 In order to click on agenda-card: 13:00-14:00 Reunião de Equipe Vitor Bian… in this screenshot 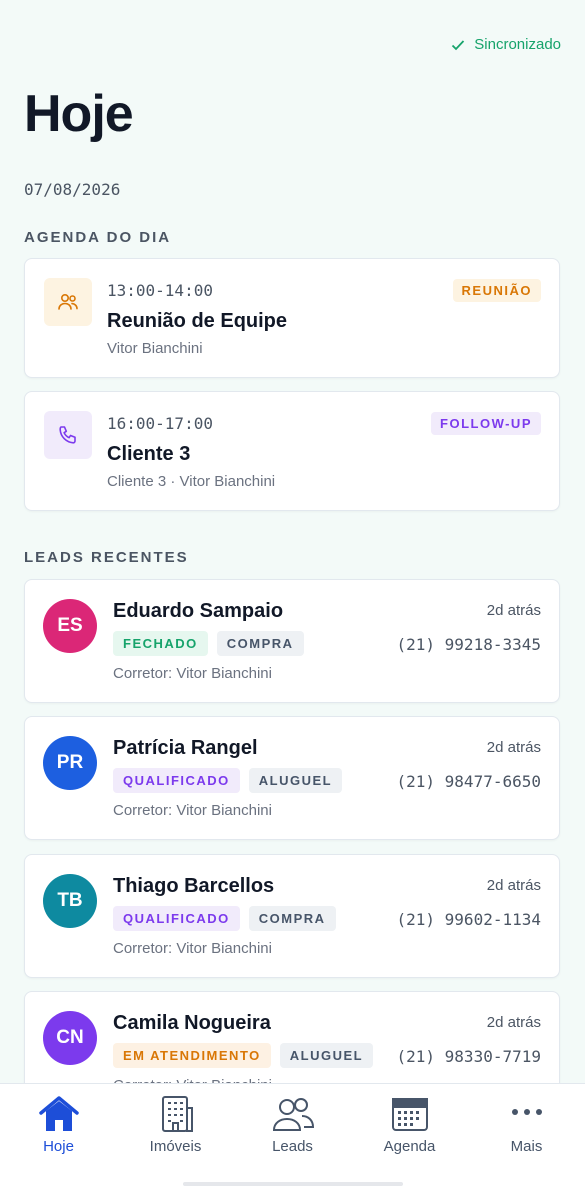, I will do `click(292, 318)`.